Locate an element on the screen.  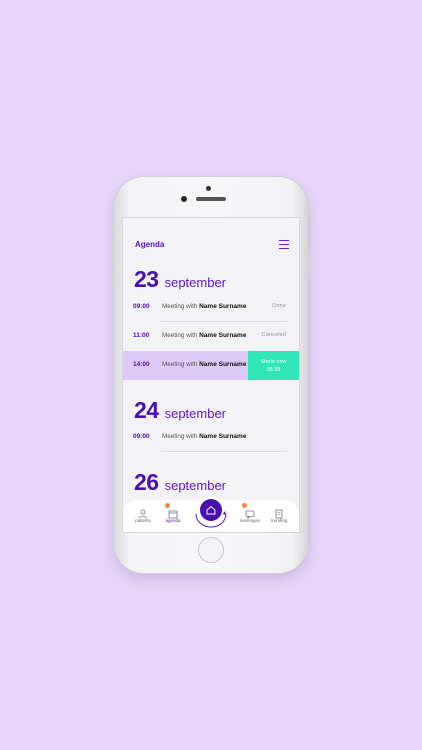
document-icon is located at coordinates (279, 512).